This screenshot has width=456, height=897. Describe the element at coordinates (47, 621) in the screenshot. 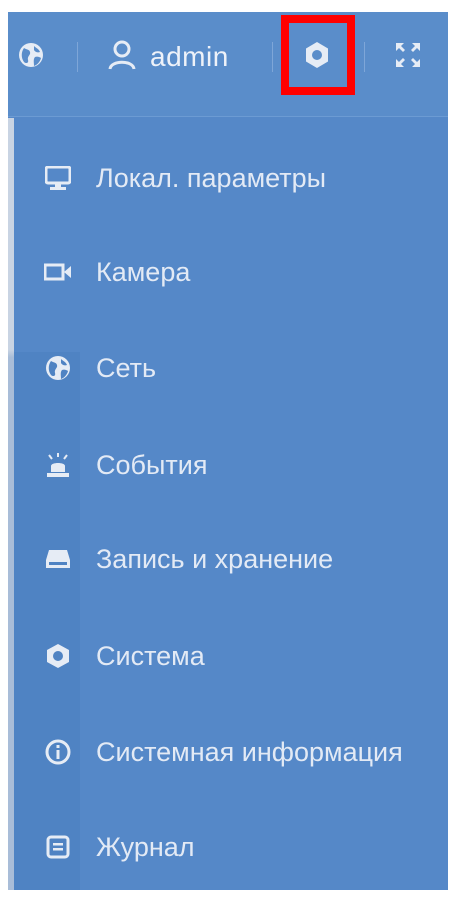

I see `menu-icon-column` at that location.